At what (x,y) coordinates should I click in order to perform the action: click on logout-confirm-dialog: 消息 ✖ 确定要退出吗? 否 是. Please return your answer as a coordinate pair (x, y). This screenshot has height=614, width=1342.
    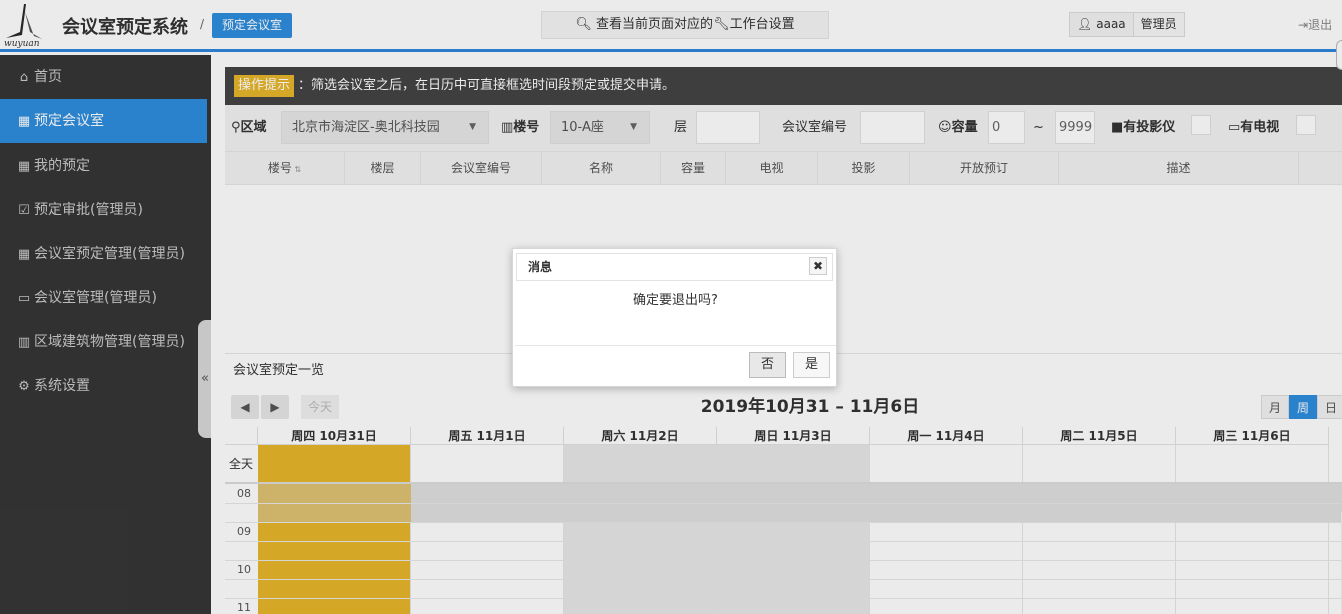
    Looking at the image, I should click on (674, 317).